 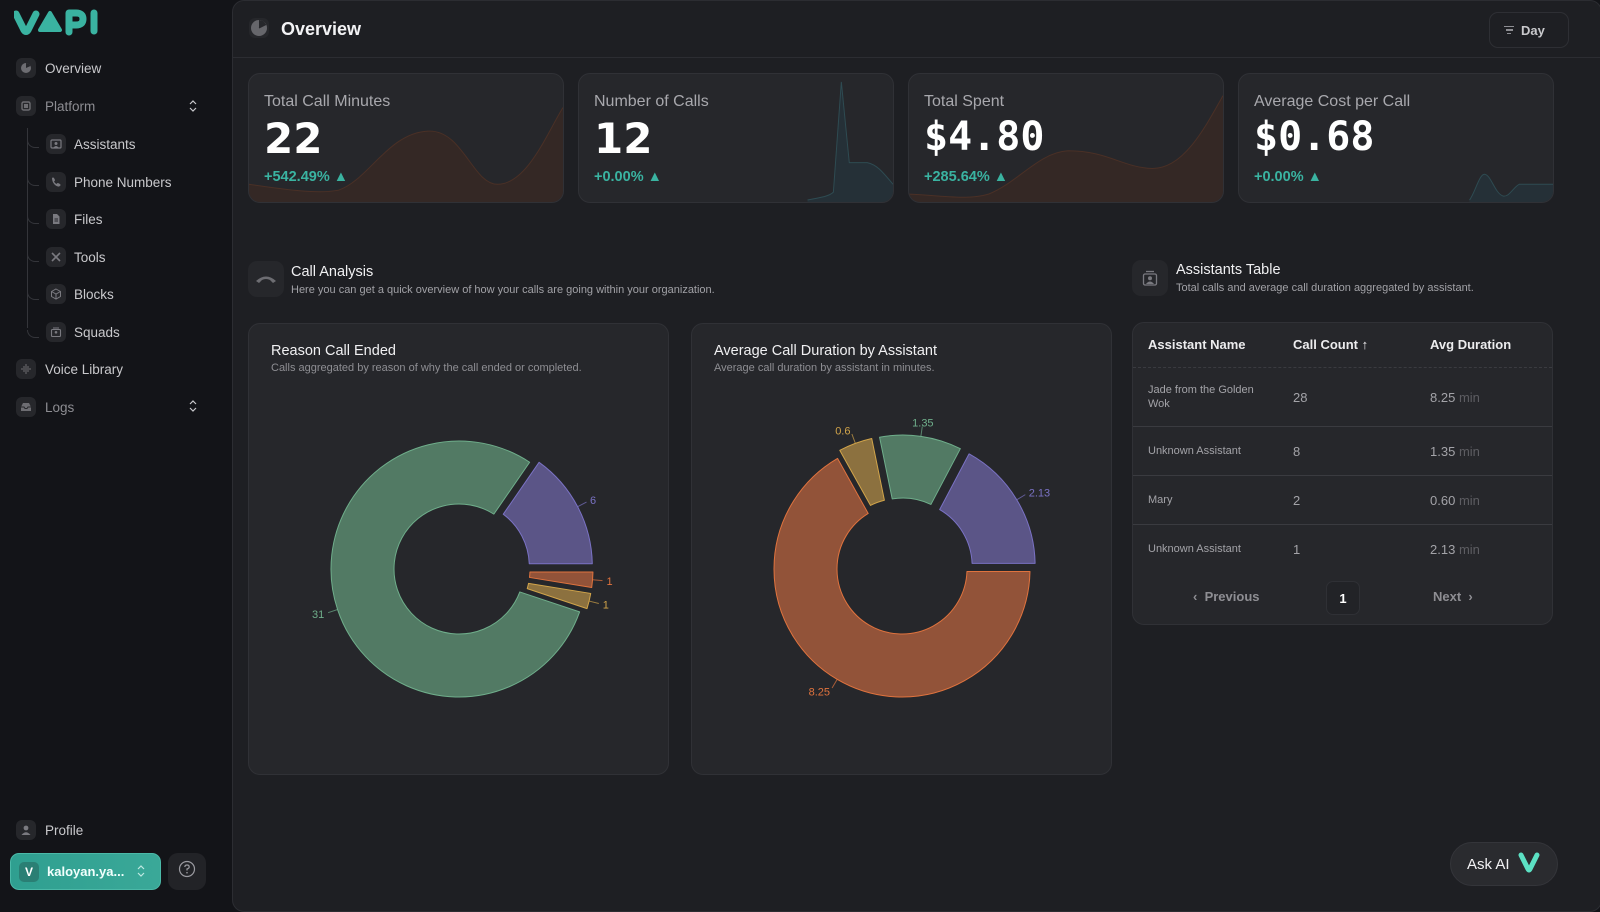 What do you see at coordinates (332, 272) in the screenshot?
I see `section-title: Call Analysis` at bounding box center [332, 272].